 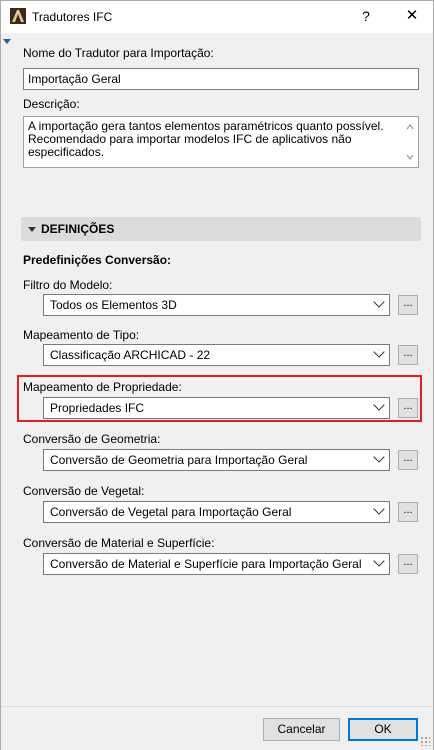 What do you see at coordinates (92, 439) in the screenshot?
I see `geometry-conversion-label: Conversão de Geometria:` at bounding box center [92, 439].